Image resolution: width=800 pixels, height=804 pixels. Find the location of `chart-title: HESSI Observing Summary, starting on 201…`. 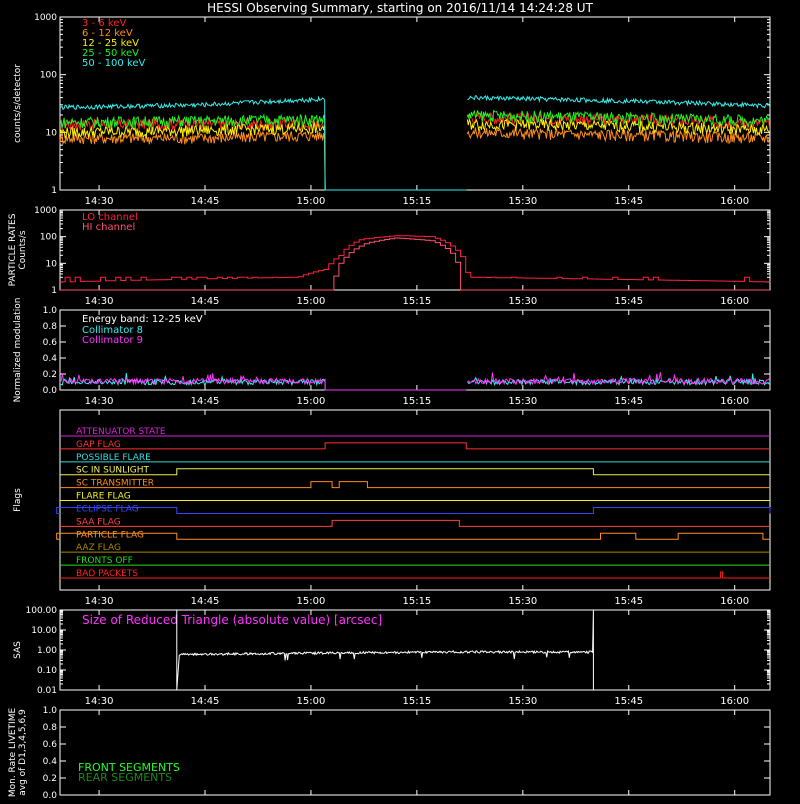

chart-title: HESSI Observing Summary, starting on 201… is located at coordinates (400, 8).